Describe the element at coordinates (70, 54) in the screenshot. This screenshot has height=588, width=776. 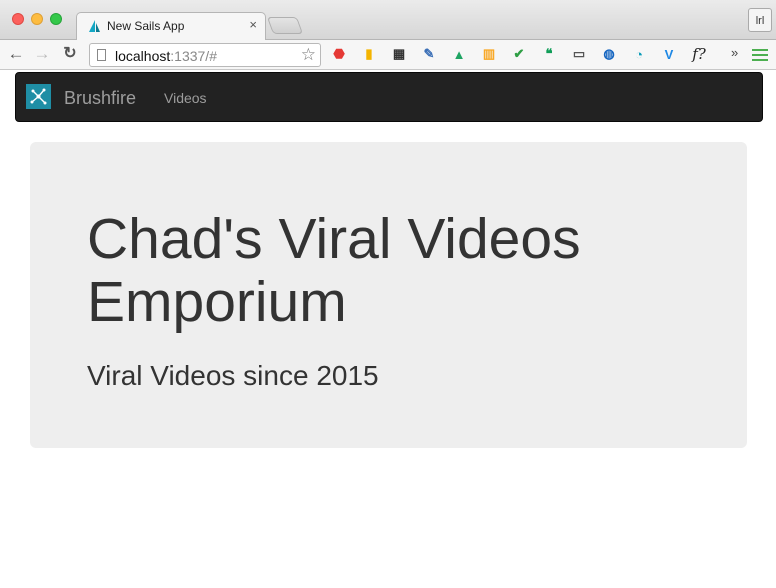
I see `reload-icon: ↻` at that location.